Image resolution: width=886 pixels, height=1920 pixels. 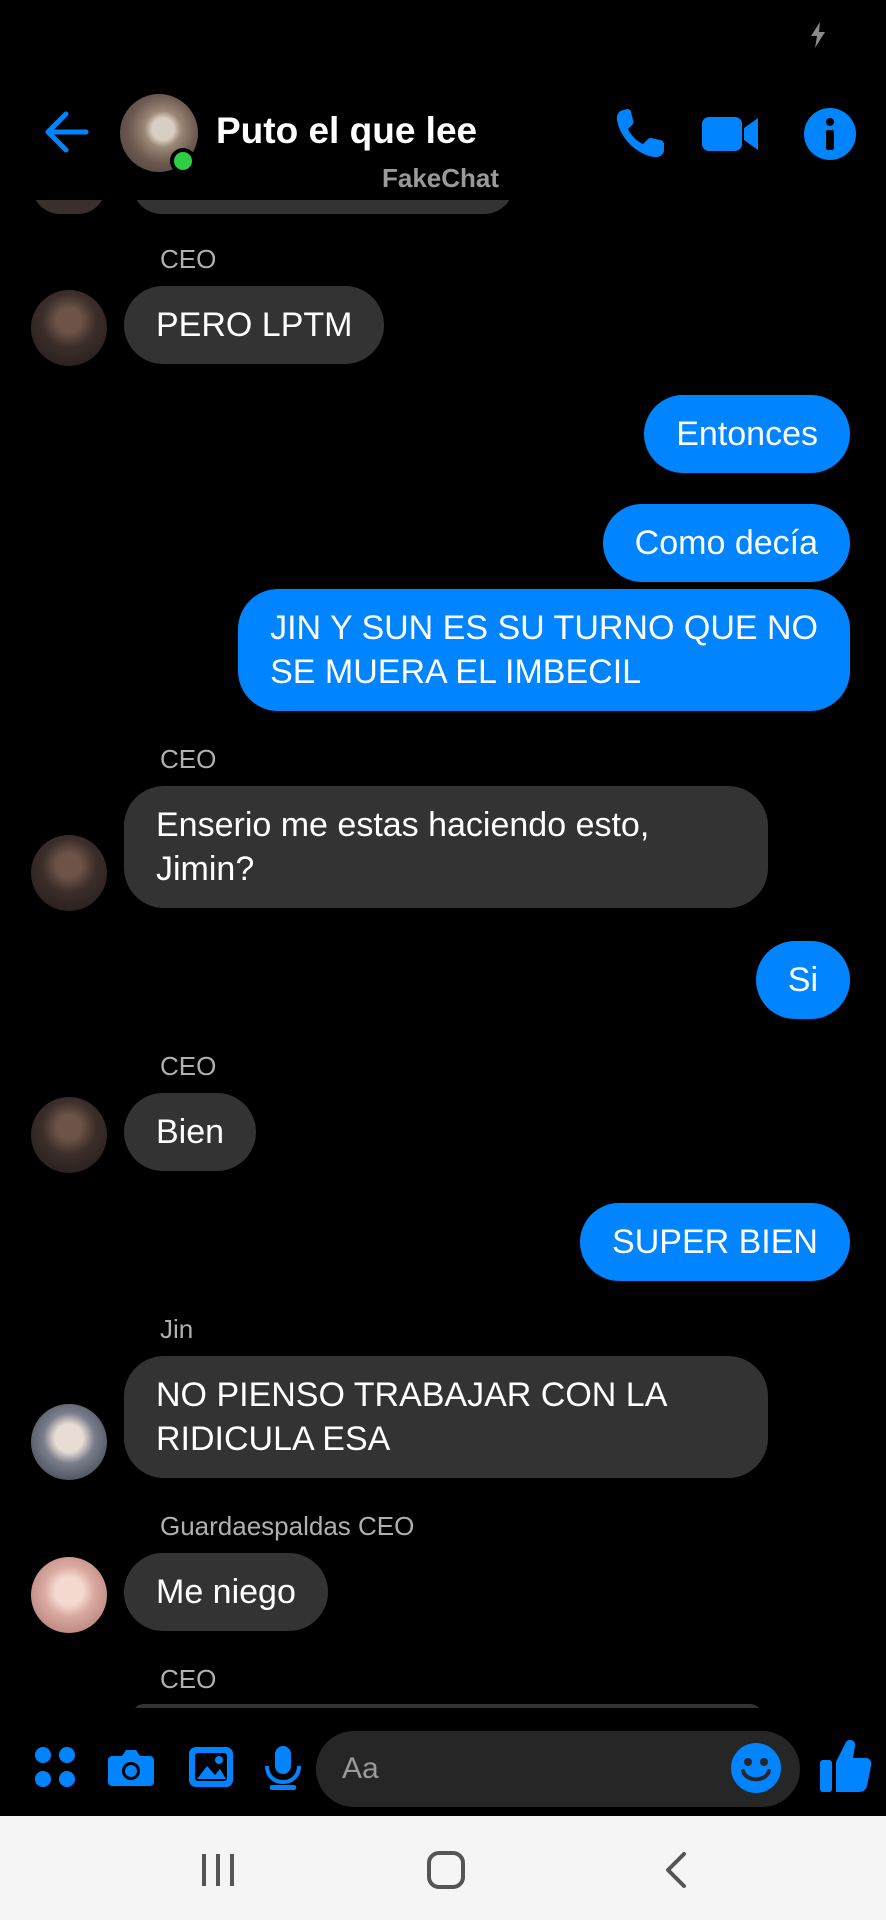 I want to click on message-line: Enserio me estas haciendo esto,, so click(x=403, y=825).